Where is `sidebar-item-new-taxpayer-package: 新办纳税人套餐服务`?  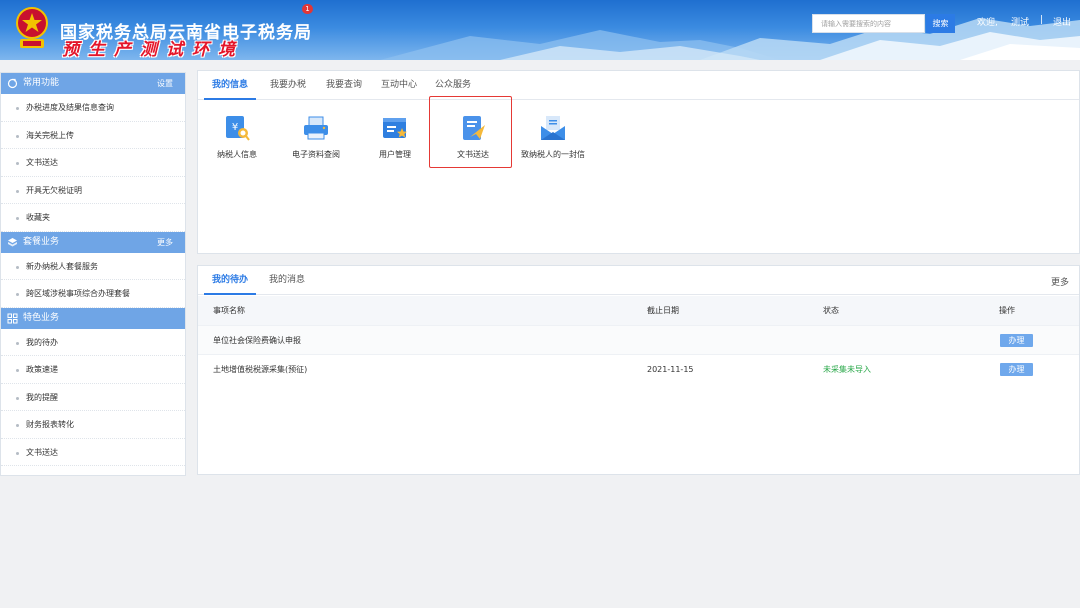
sidebar-item-new-taxpayer-package: 新办纳税人套餐服务 is located at coordinates (93, 266).